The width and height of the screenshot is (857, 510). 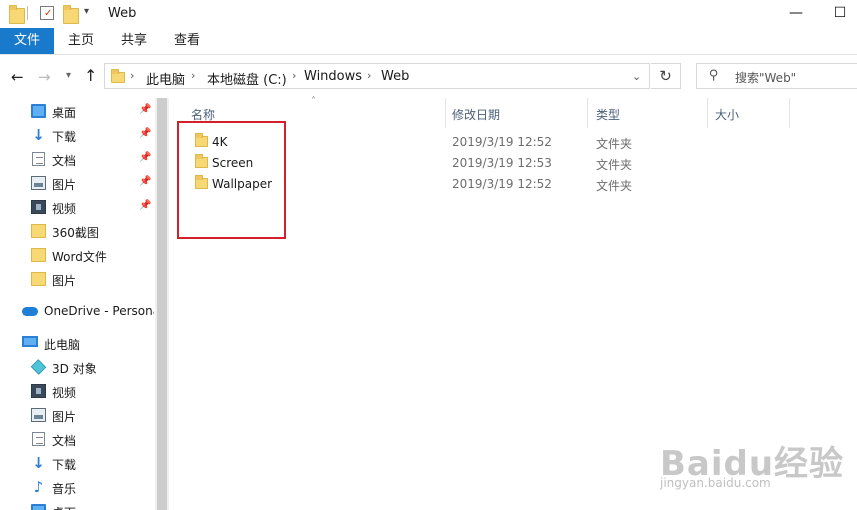 What do you see at coordinates (27, 41) in the screenshot?
I see `tab-file: 文件` at bounding box center [27, 41].